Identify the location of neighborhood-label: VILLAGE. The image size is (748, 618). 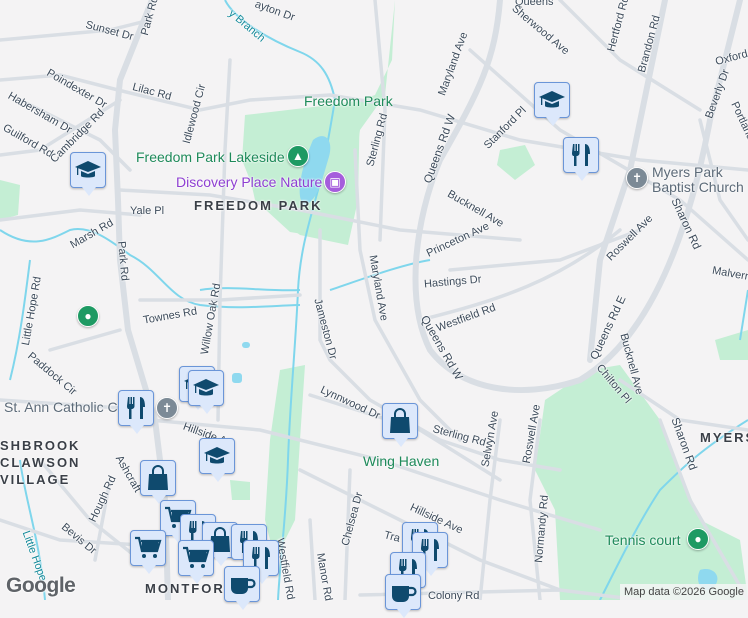
(35, 479).